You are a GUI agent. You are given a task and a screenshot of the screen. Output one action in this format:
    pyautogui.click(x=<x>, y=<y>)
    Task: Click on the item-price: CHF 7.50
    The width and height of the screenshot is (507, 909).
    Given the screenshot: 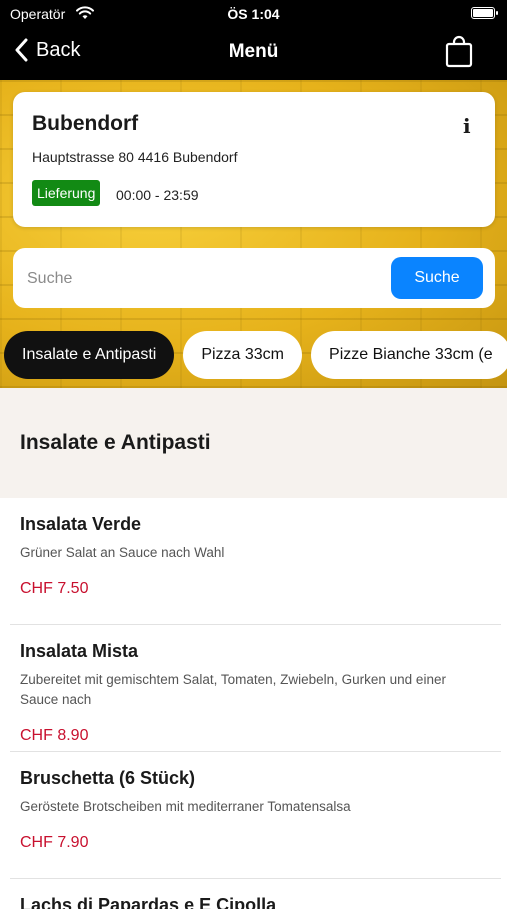 What is the action you would take?
    pyautogui.click(x=54, y=588)
    